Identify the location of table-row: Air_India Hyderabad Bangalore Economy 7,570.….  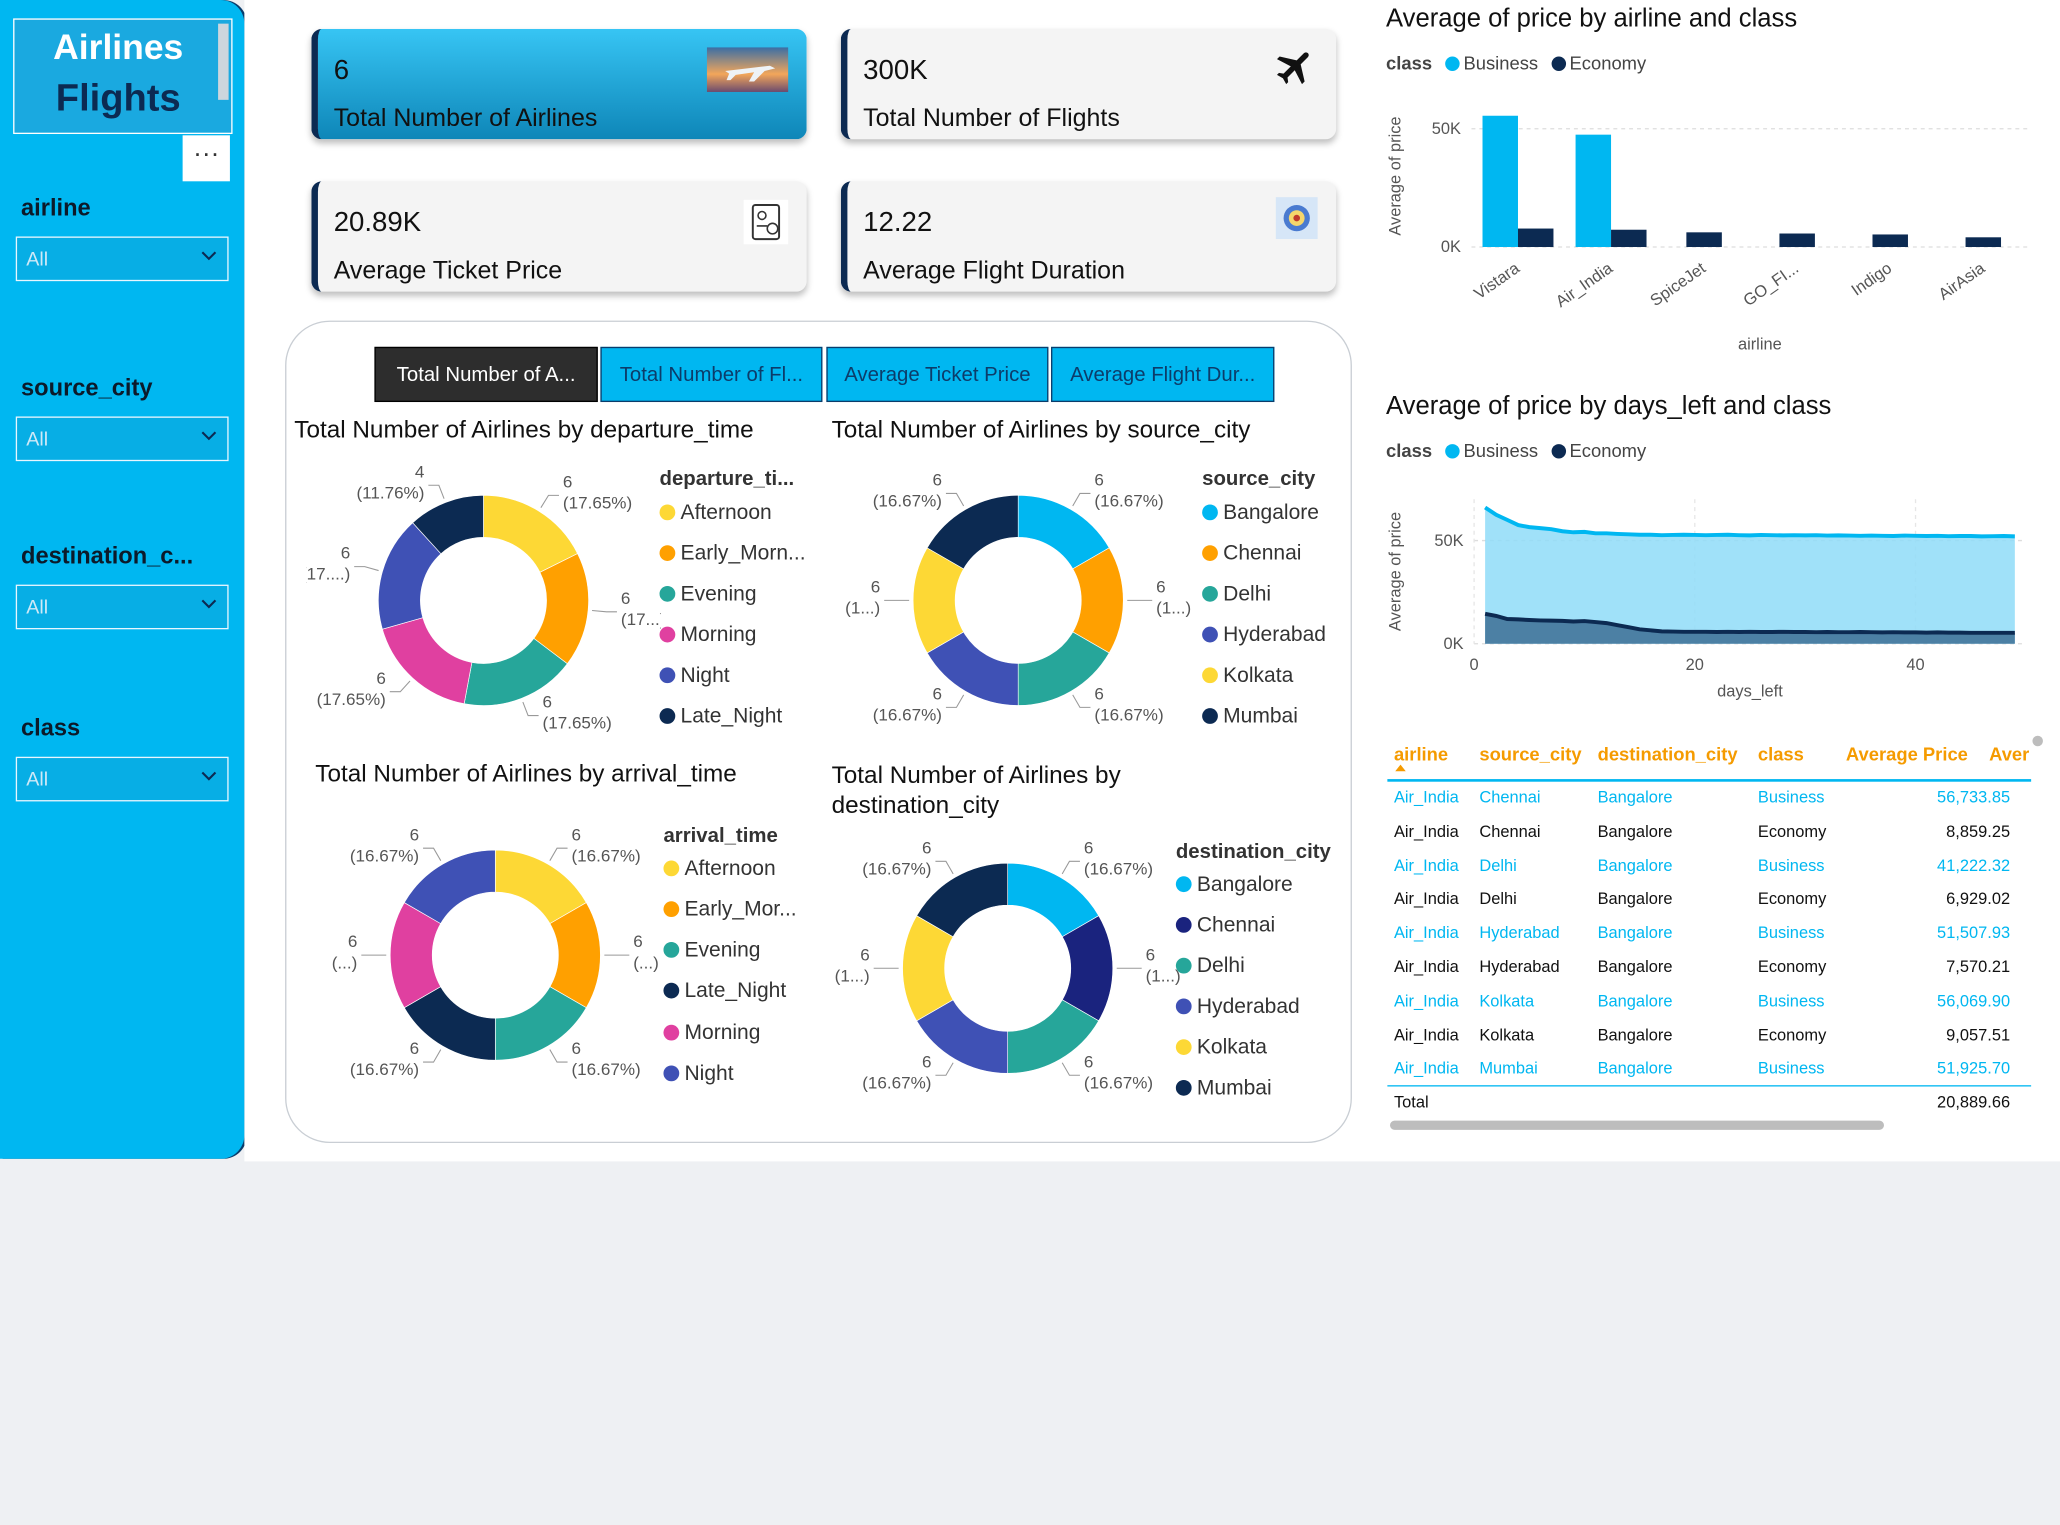
(1709, 972).